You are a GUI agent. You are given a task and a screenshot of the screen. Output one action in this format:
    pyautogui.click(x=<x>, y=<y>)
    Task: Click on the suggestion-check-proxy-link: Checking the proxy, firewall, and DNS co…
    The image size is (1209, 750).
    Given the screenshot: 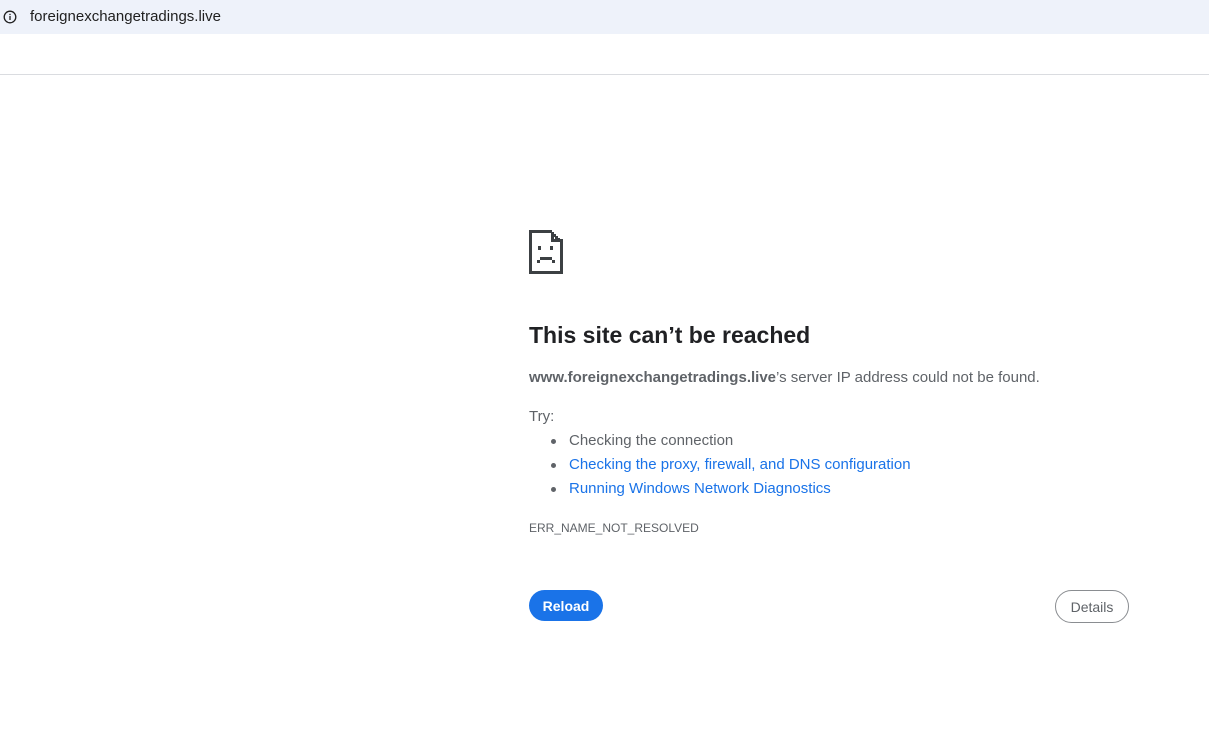 What is the action you would take?
    pyautogui.click(x=720, y=468)
    